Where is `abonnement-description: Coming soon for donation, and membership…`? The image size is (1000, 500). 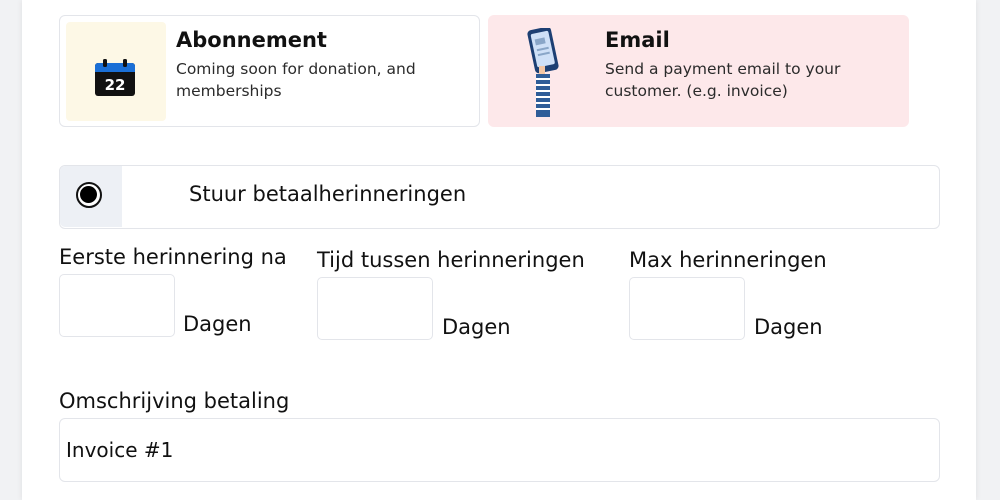 abonnement-description: Coming soon for donation, and membership… is located at coordinates (296, 80).